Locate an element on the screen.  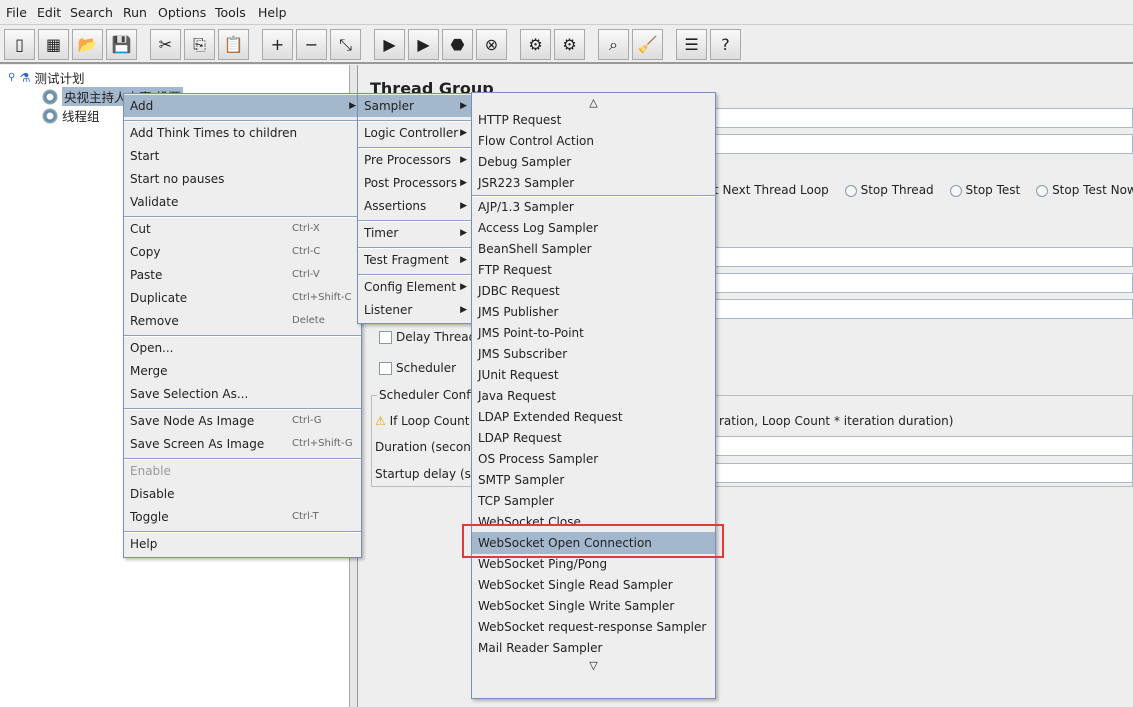
tree-node-thread-group-2: 线程组 is located at coordinates (71, 115).